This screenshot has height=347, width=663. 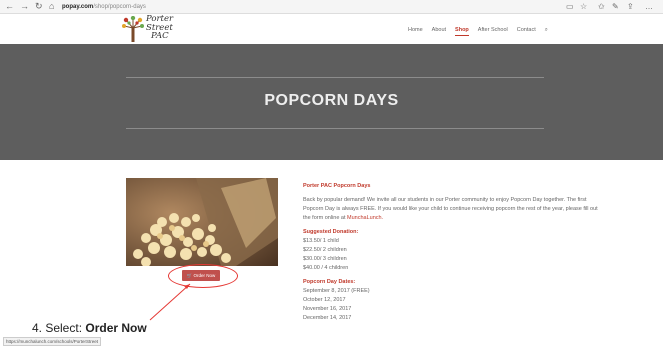 I want to click on search-icon: ⌕, so click(x=546, y=31).